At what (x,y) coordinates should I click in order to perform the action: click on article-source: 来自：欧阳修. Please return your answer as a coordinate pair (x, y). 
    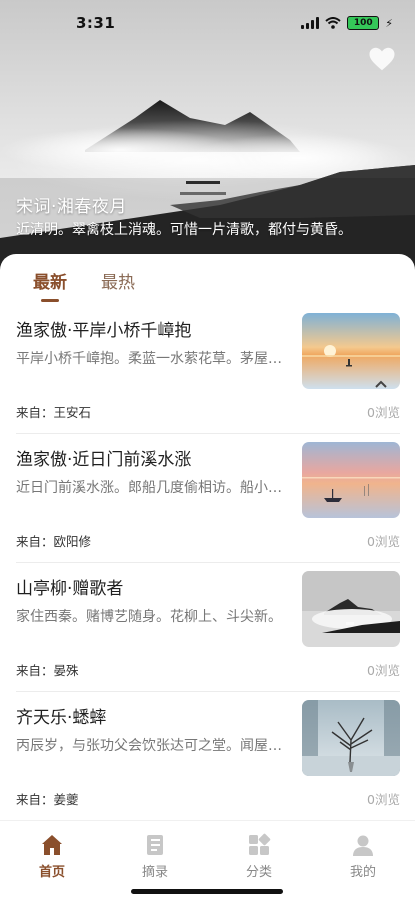
    Looking at the image, I should click on (54, 541).